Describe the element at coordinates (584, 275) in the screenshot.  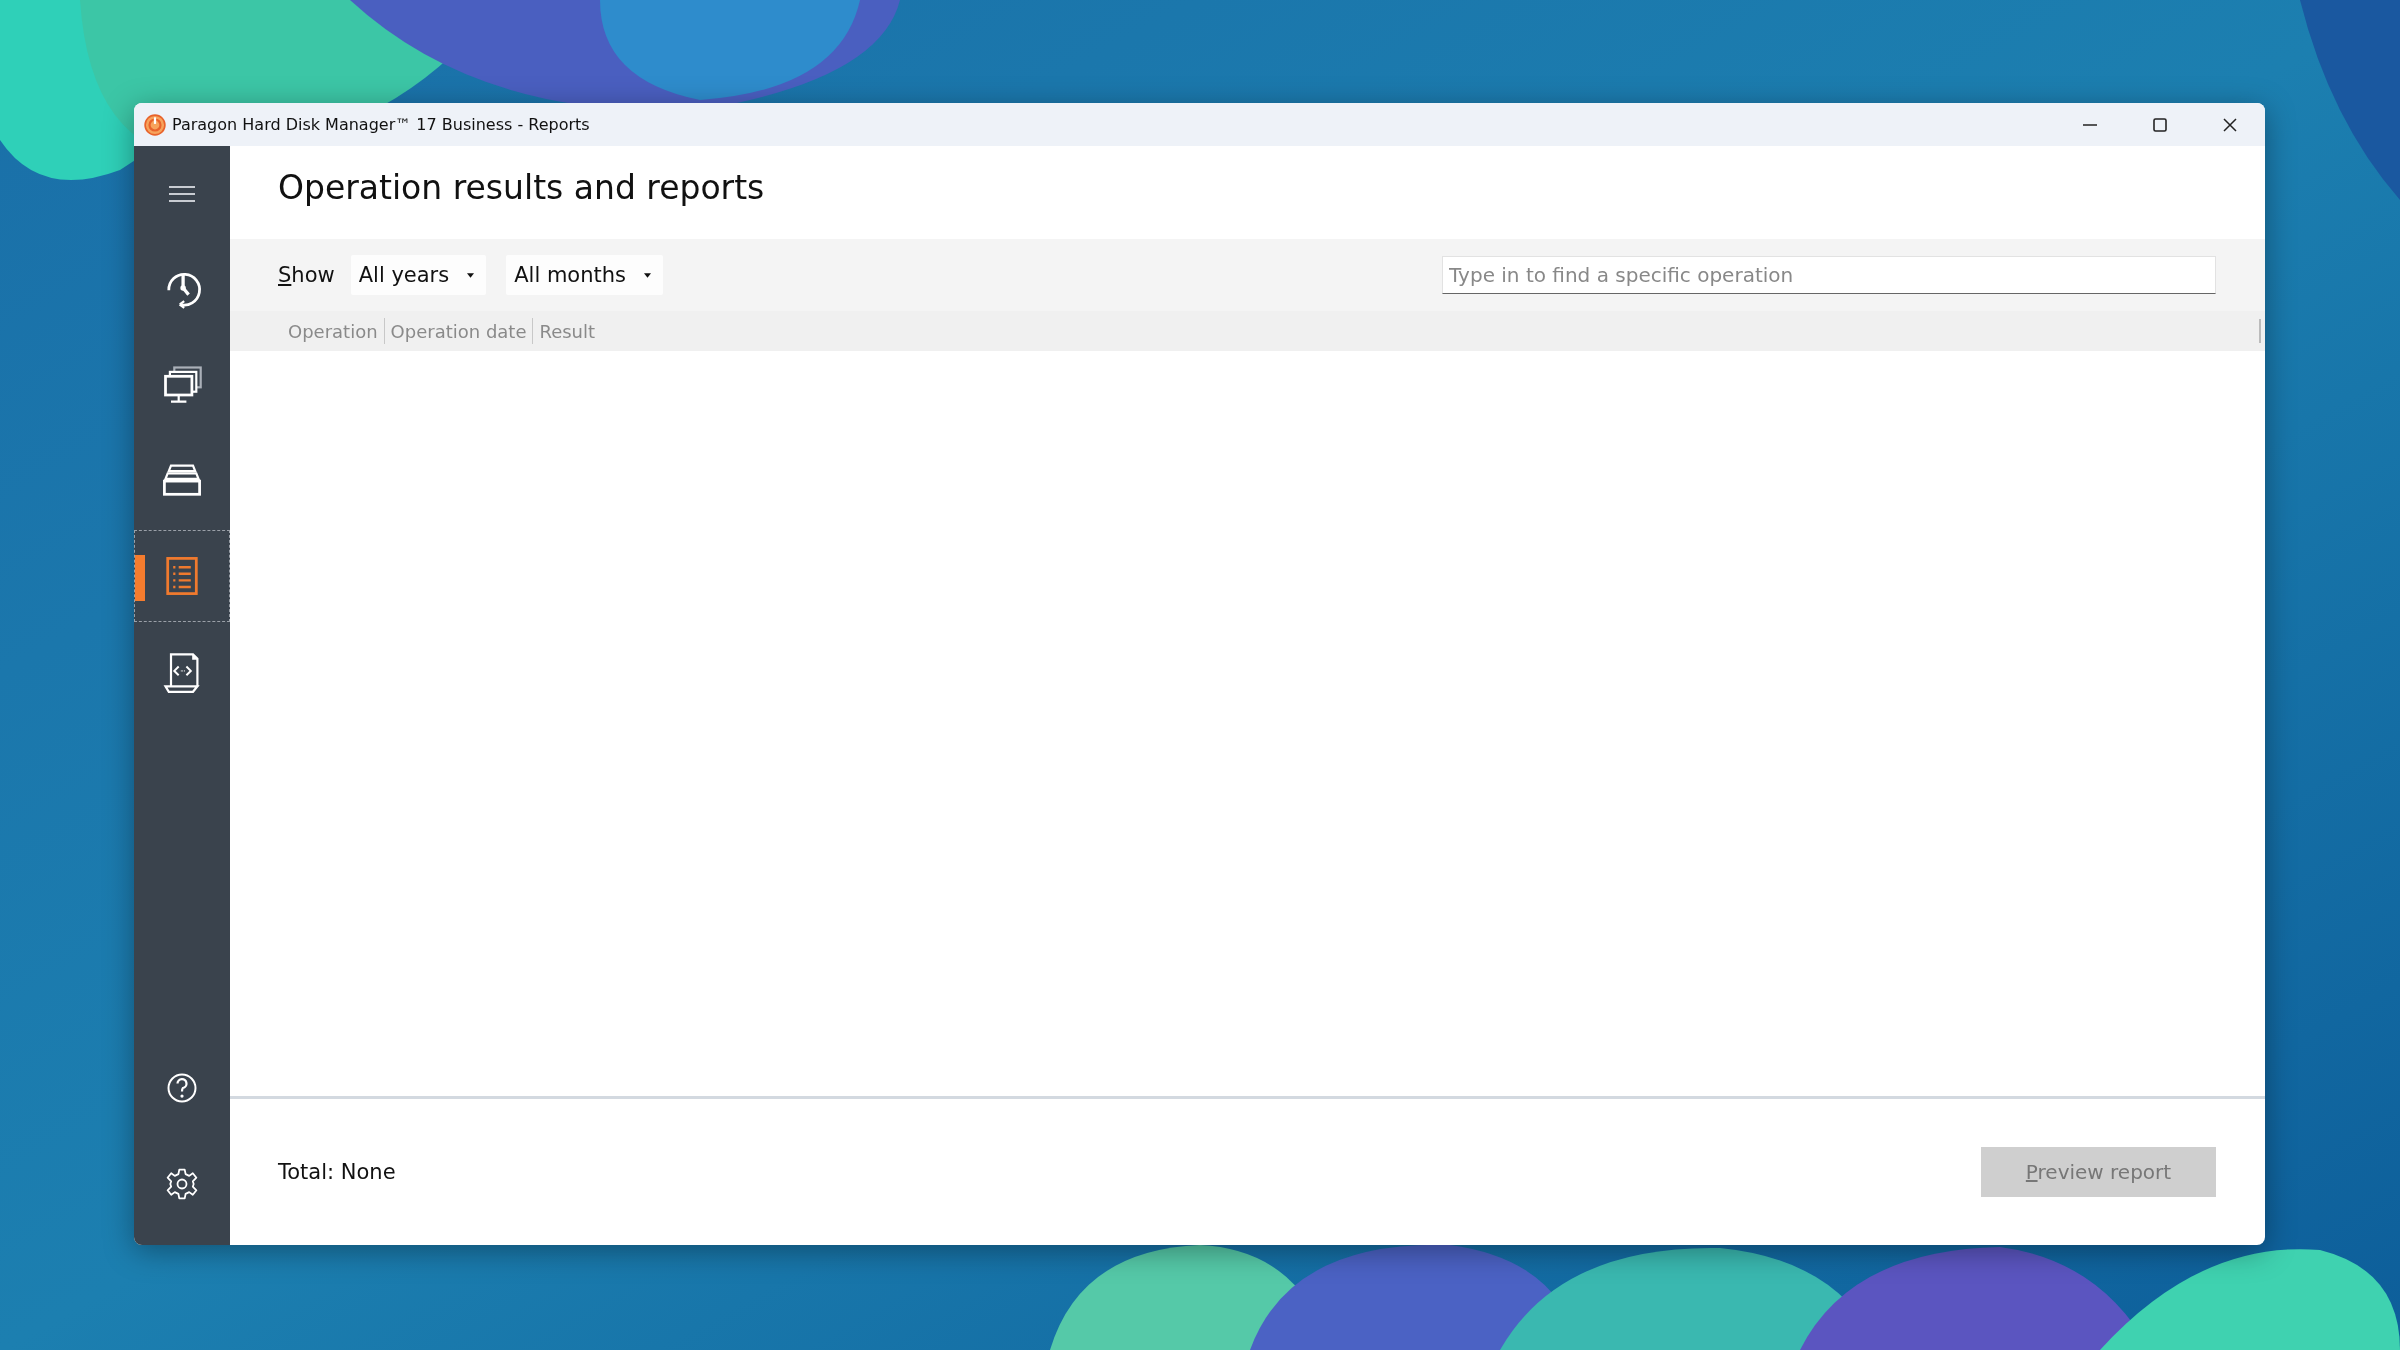
I see `filter-dropdown: All months` at that location.